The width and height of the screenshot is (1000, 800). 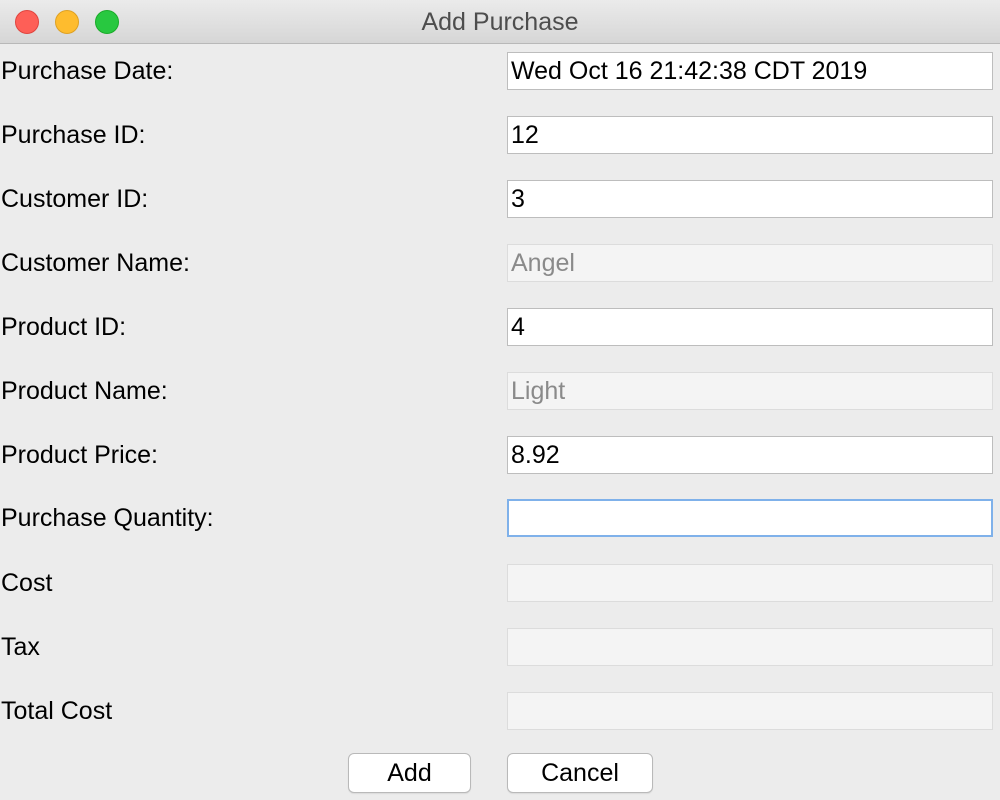 What do you see at coordinates (750, 71) in the screenshot?
I see `purchase-date-field` at bounding box center [750, 71].